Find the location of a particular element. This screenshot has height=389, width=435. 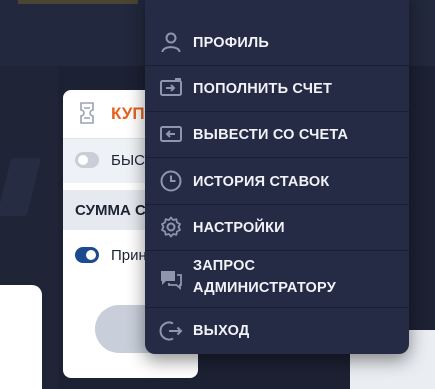

menu-item-profile: ПРОФИЛЬ is located at coordinates (277, 43).